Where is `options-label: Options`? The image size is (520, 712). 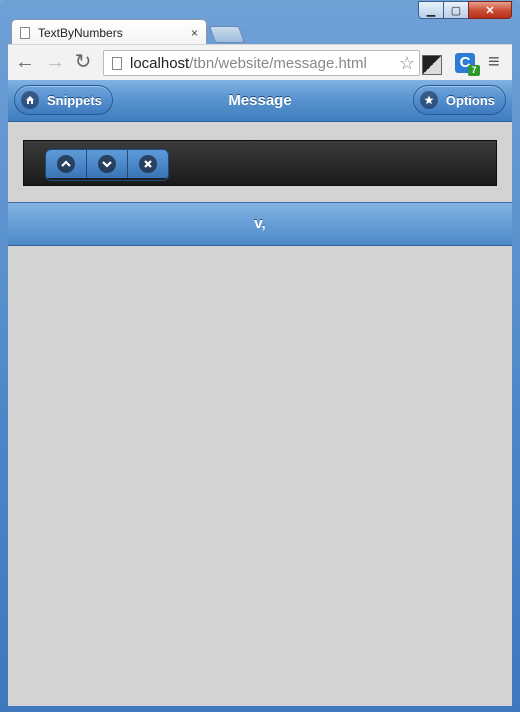
options-label: Options is located at coordinates (470, 100).